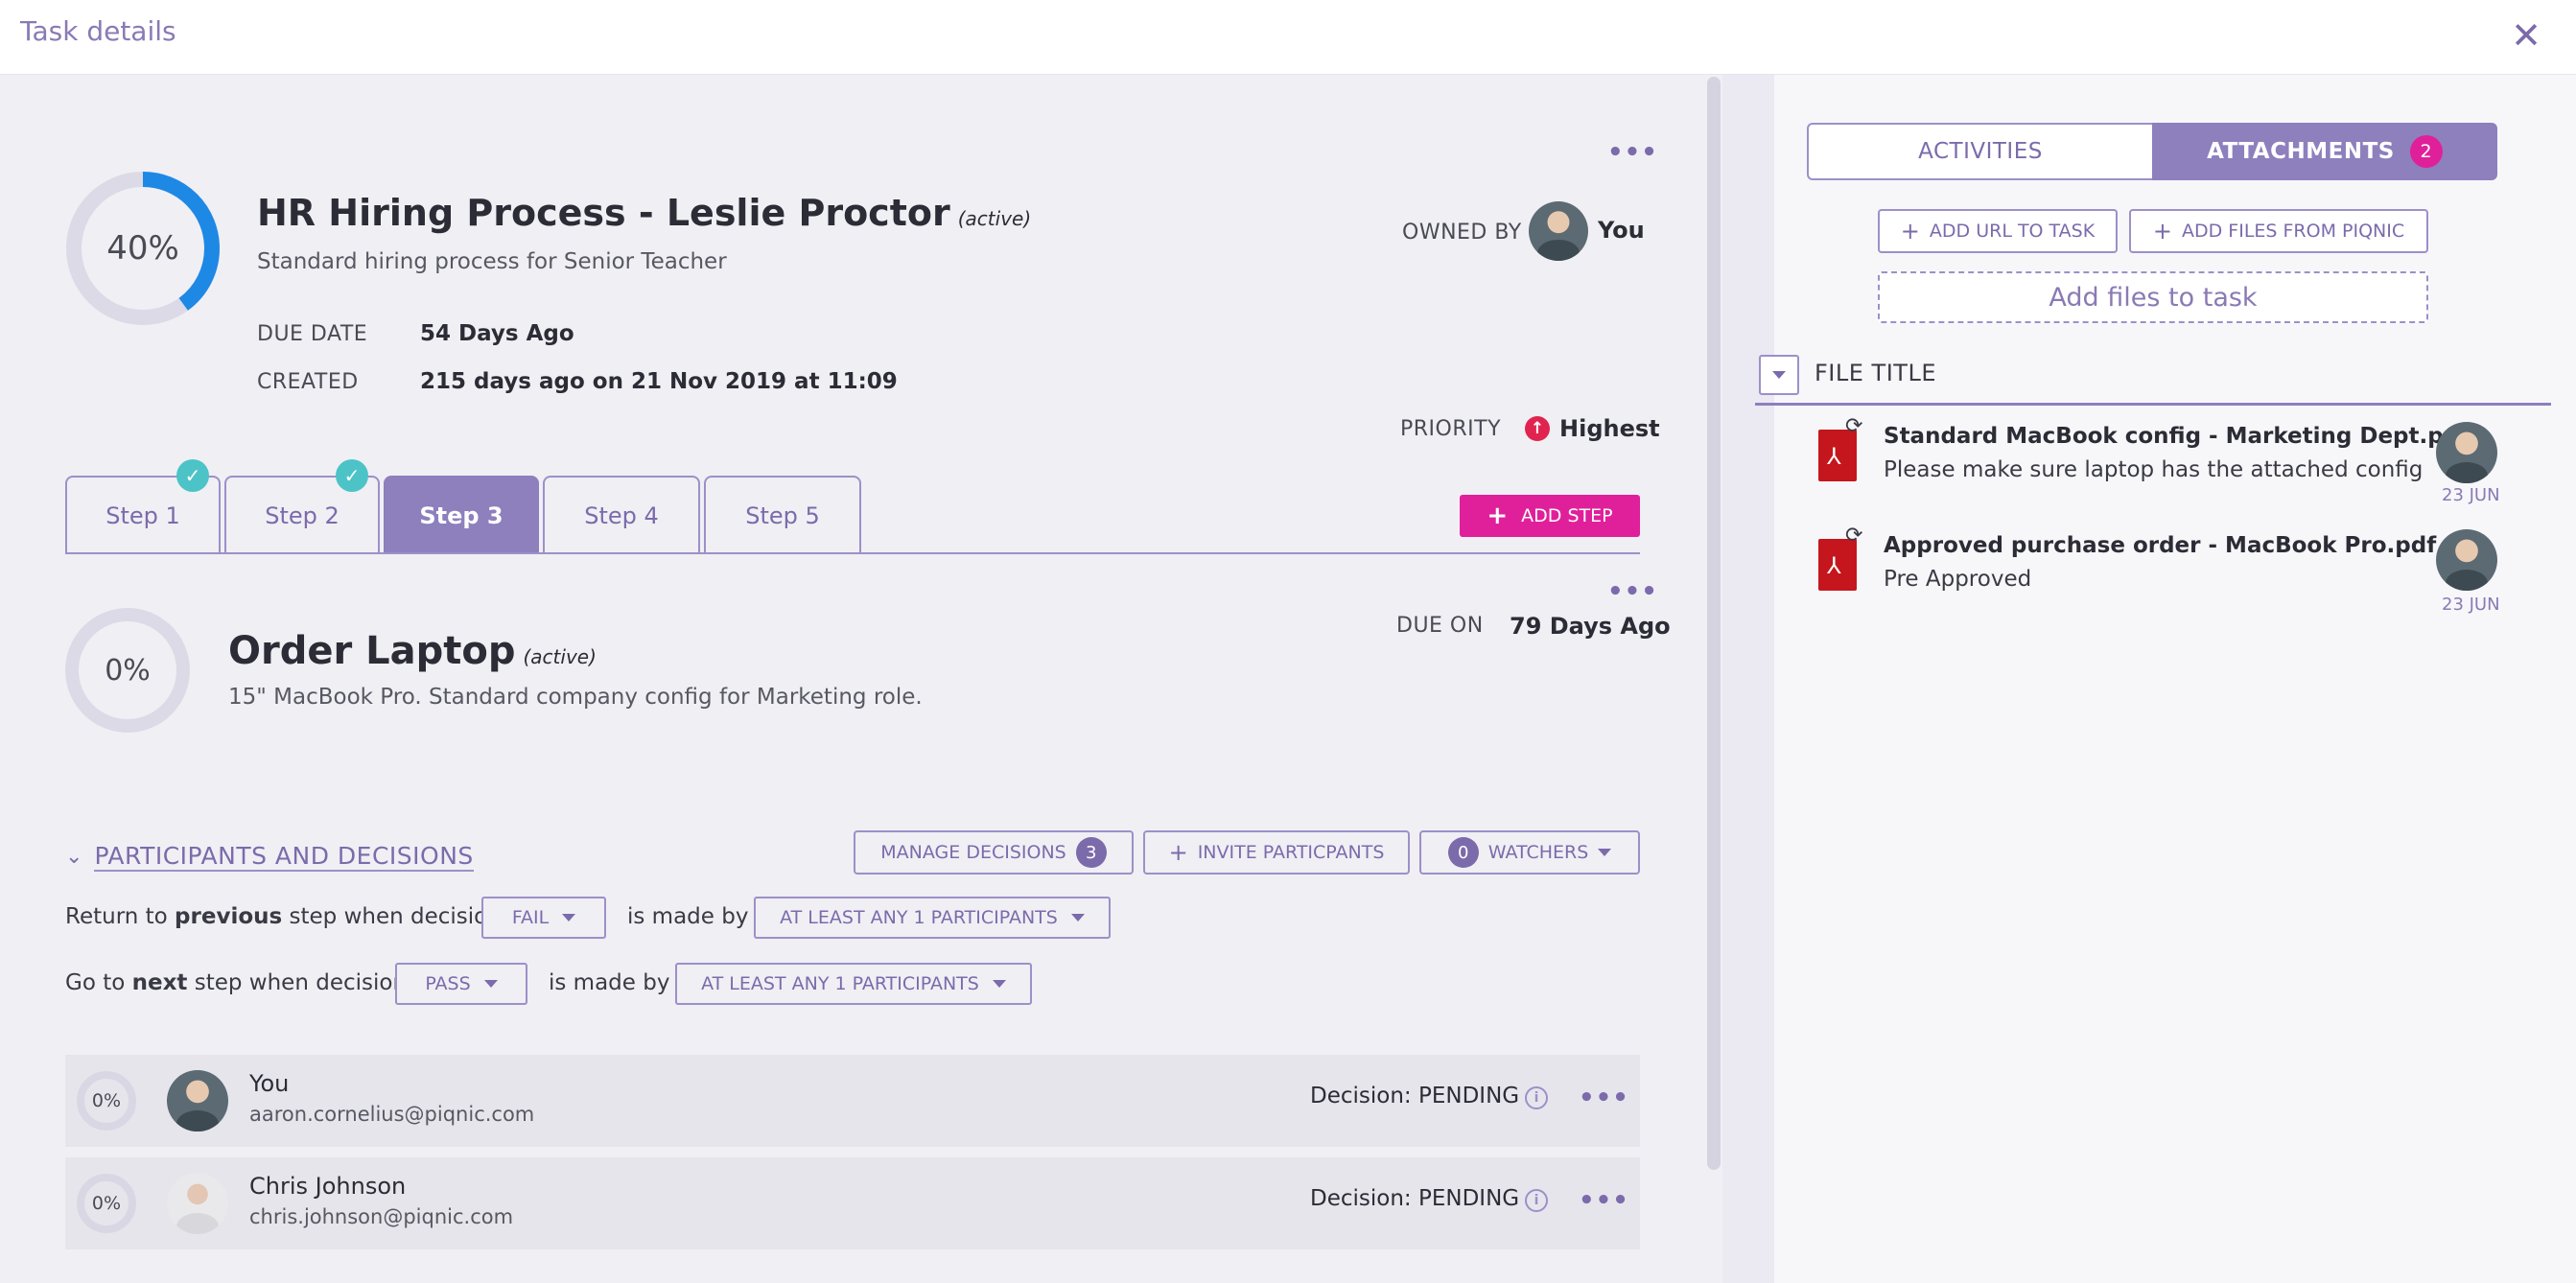  Describe the element at coordinates (2153, 297) in the screenshot. I see `add-files-drop-zone: Add files to task` at that location.